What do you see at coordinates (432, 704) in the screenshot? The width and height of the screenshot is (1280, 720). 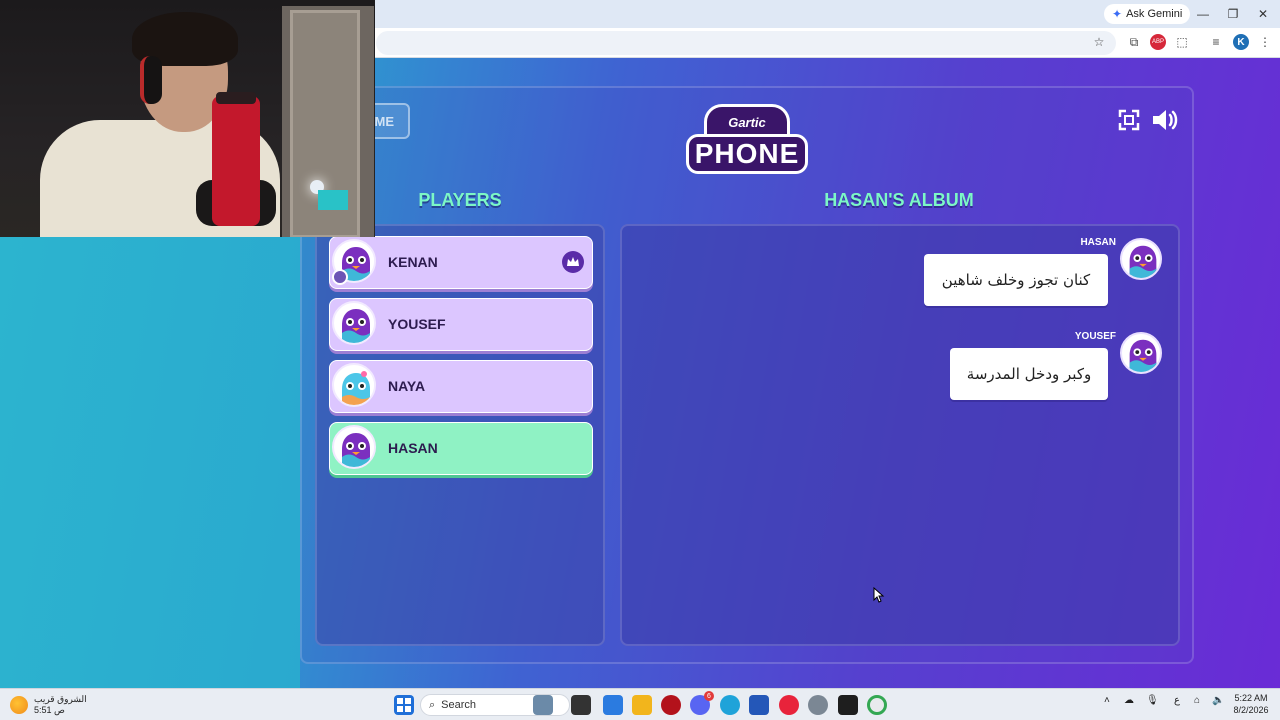 I see `search-icon: ⌕` at bounding box center [432, 704].